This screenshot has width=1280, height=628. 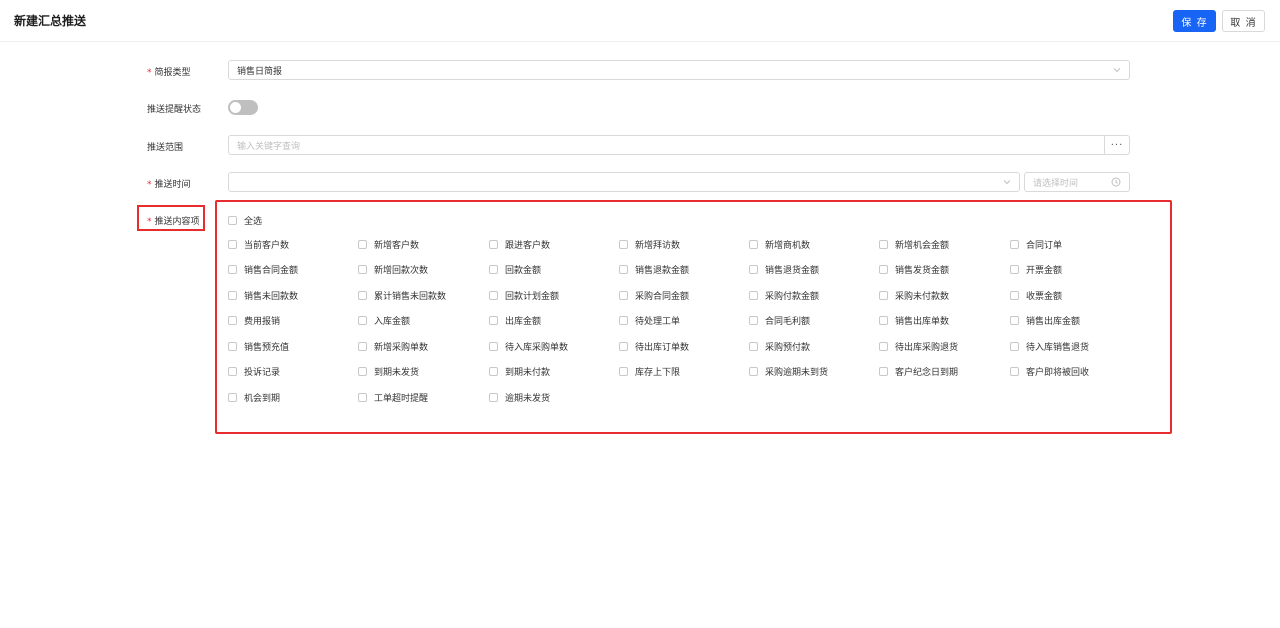 I want to click on content-option-checkbox: 新增客户数, so click(x=388, y=244).